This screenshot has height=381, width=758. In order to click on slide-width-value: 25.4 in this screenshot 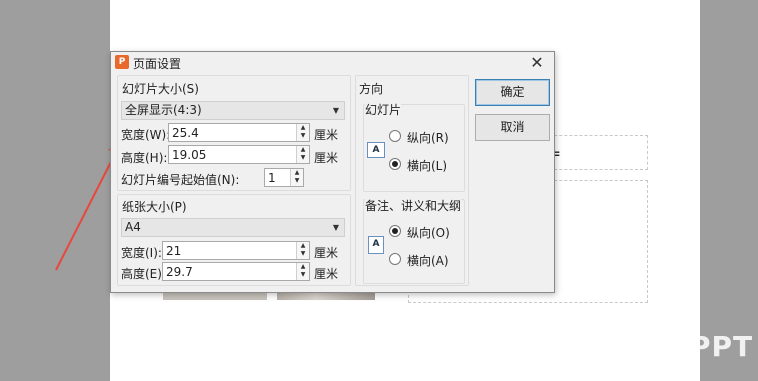, I will do `click(185, 133)`.